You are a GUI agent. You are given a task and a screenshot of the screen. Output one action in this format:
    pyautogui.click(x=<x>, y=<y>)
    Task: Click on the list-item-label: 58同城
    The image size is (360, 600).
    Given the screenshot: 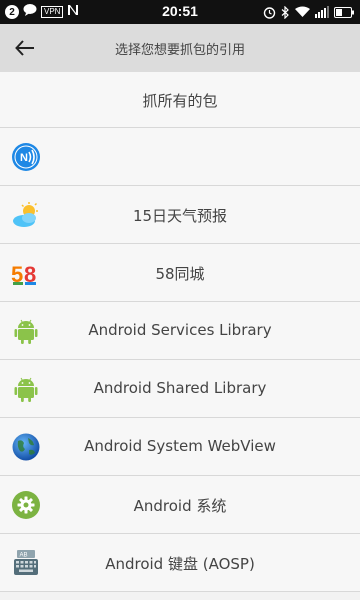 What is the action you would take?
    pyautogui.click(x=180, y=274)
    